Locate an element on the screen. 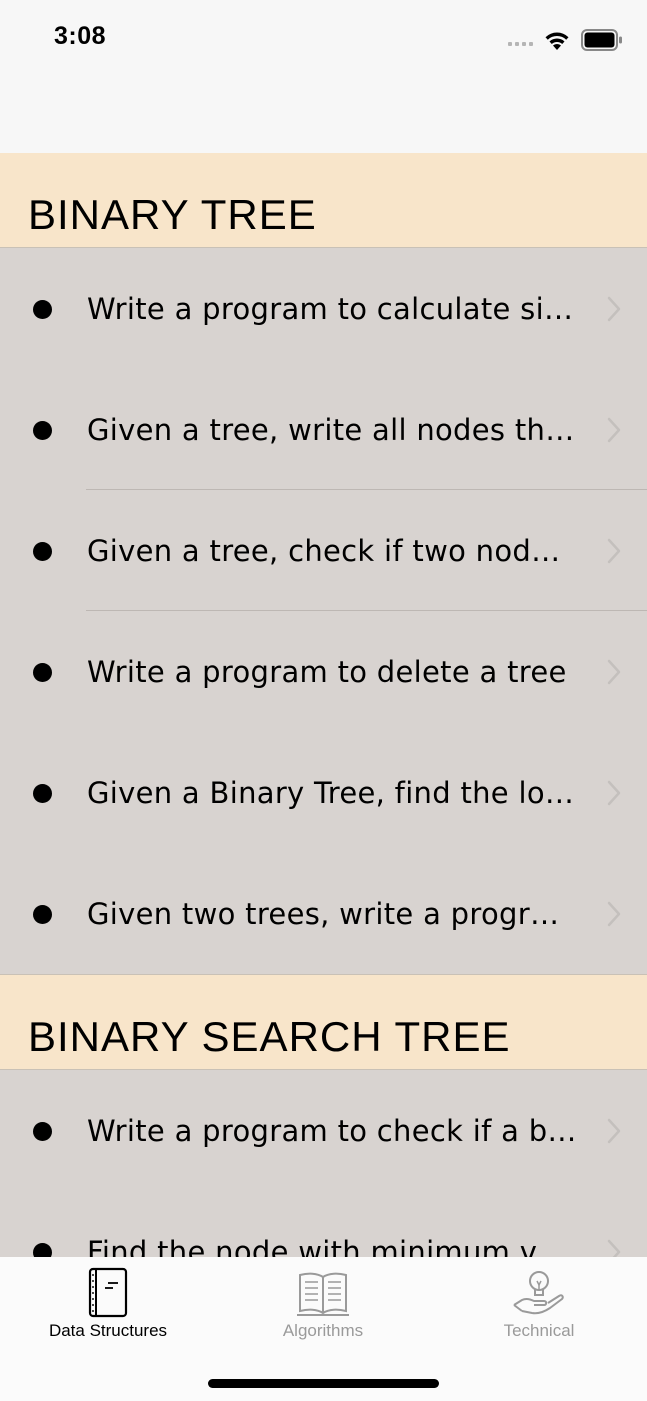  notebook-icon is located at coordinates (108, 1292).